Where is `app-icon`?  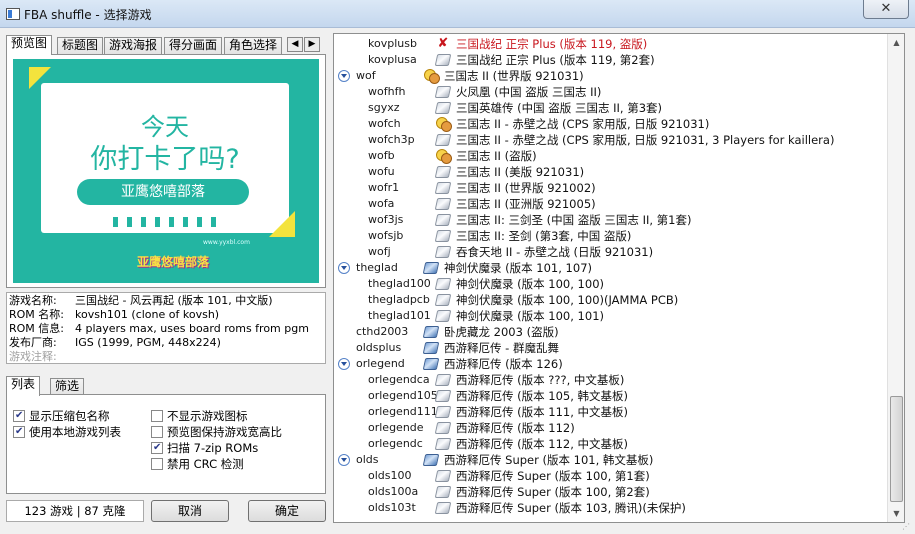
app-icon is located at coordinates (13, 14).